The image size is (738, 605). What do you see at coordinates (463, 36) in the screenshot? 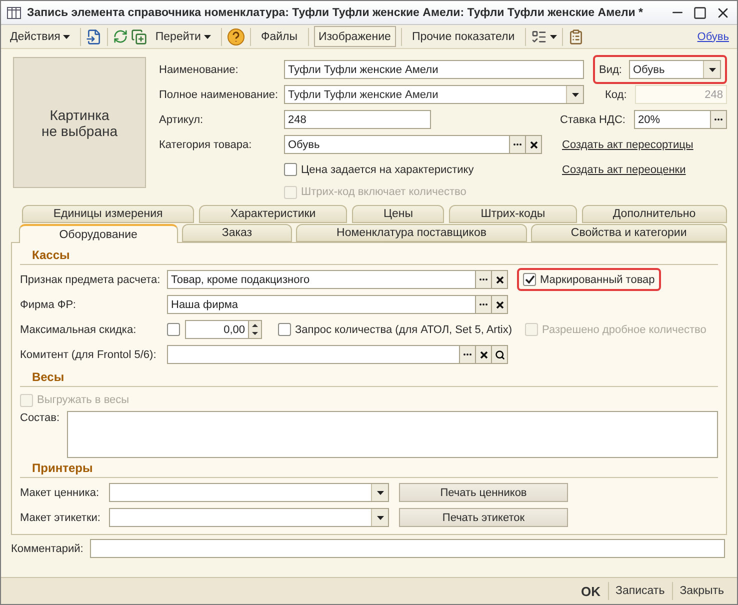
I see `toolbar-button: Прочие показатели` at bounding box center [463, 36].